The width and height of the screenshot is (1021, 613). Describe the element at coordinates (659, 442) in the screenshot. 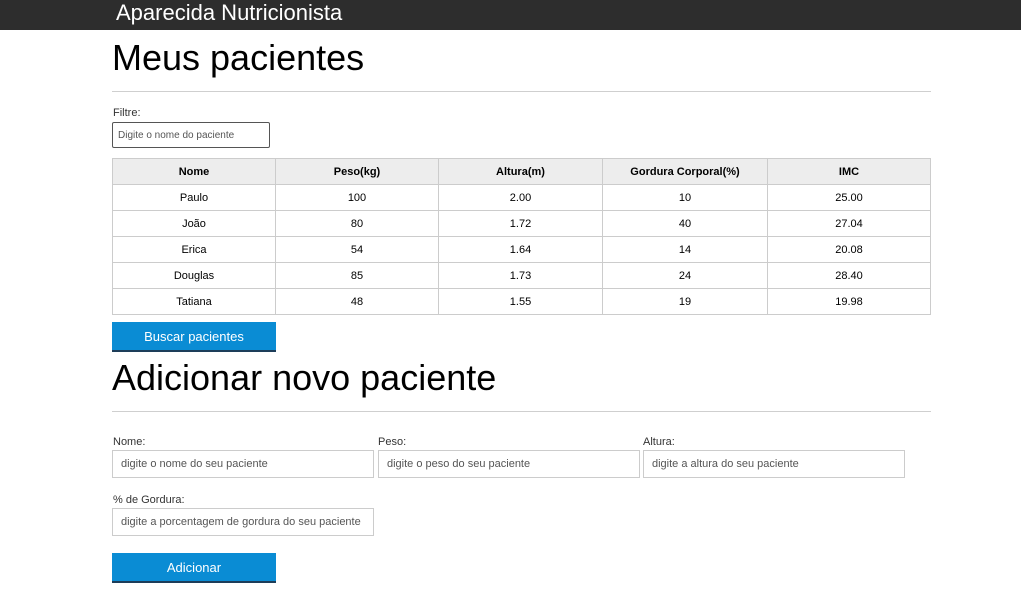

I see `height-label: Altura:` at that location.